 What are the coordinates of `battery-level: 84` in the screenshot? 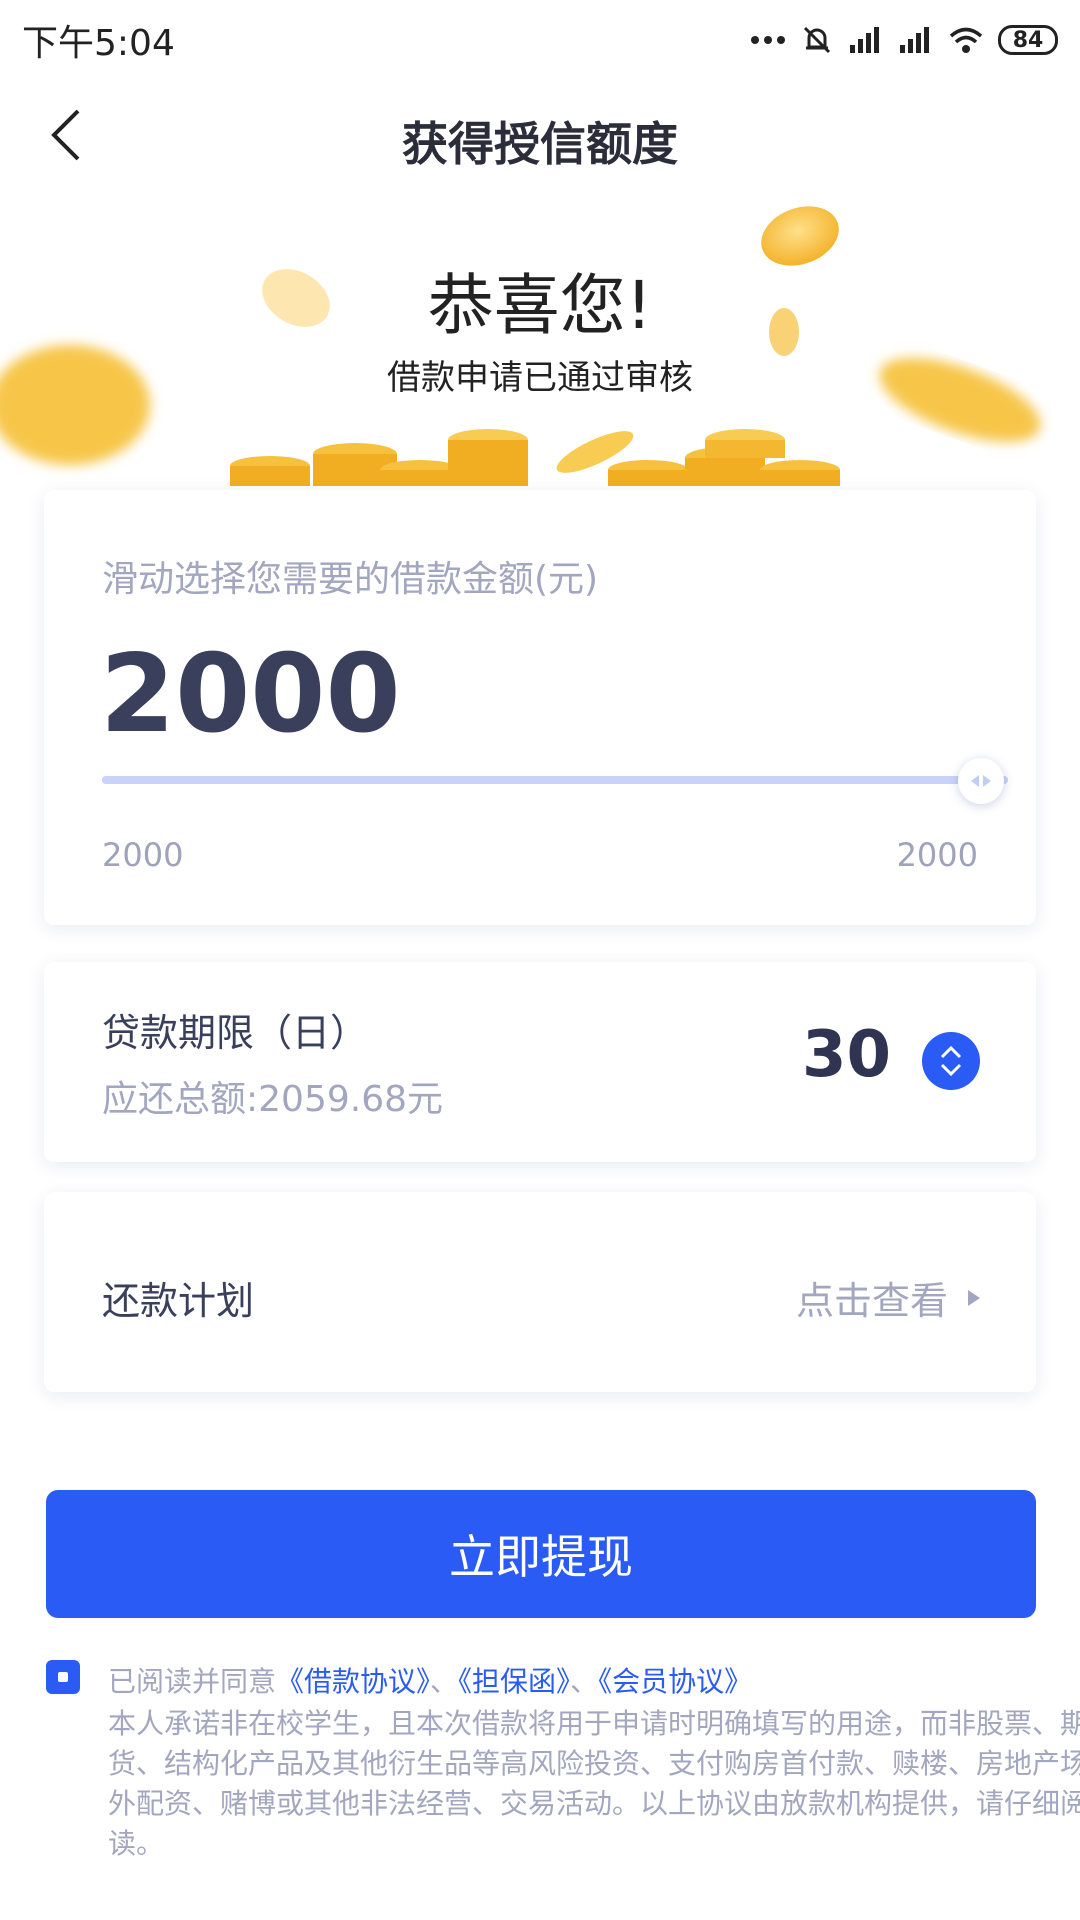 It's located at (1028, 40).